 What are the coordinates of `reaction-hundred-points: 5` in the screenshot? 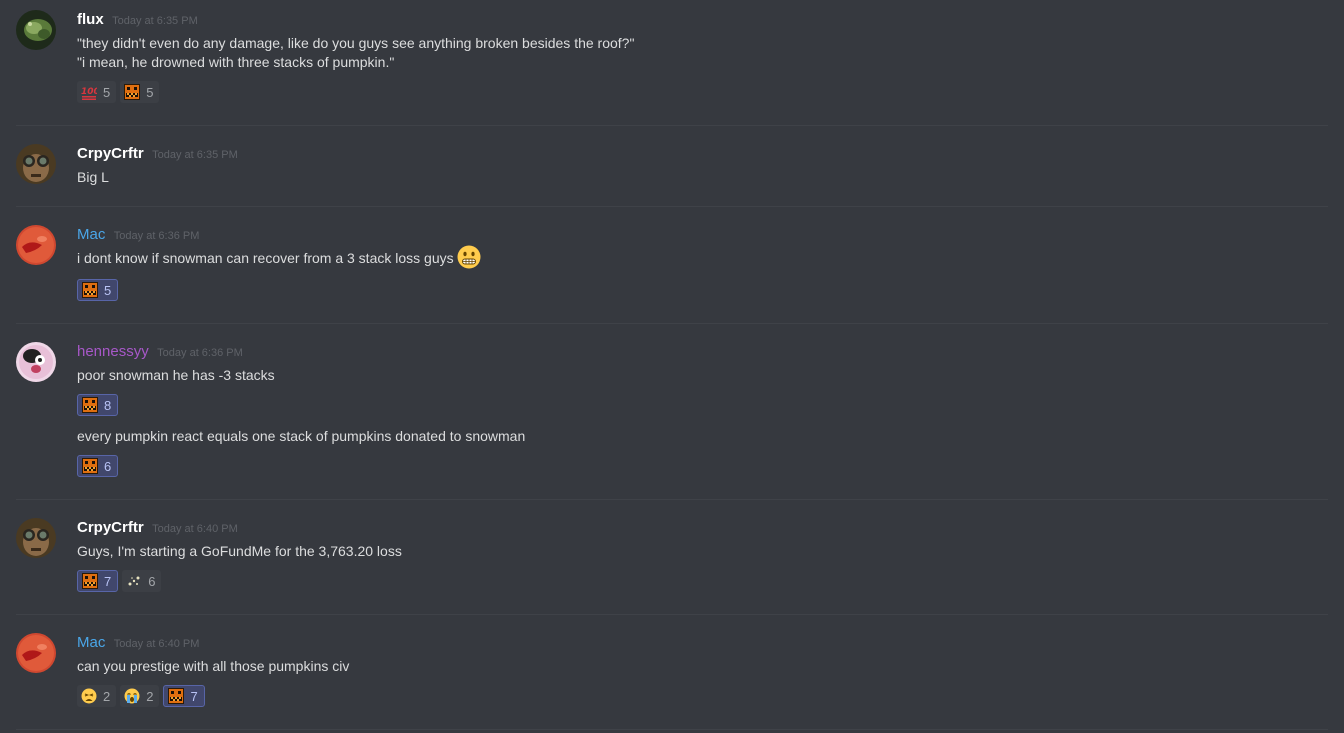 It's located at (97, 92).